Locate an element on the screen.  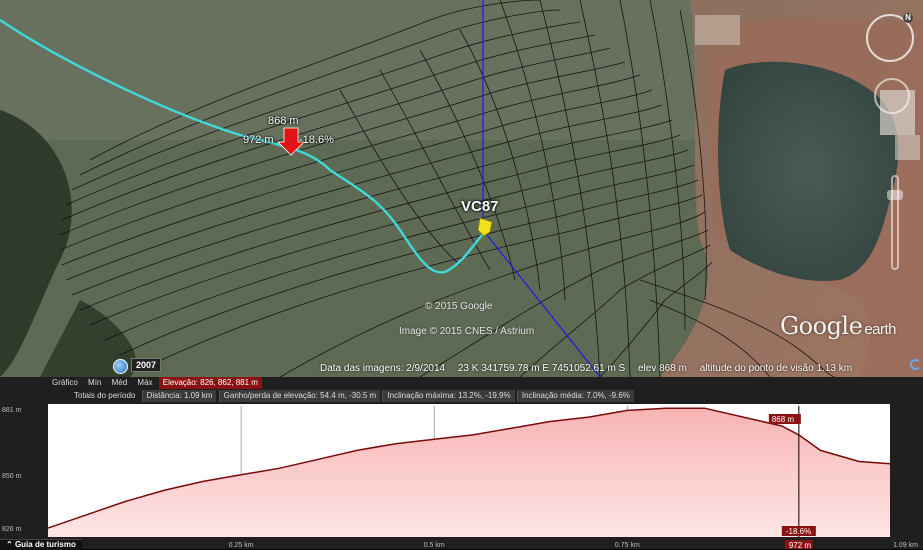
x-tick-label: 0.25 km is located at coordinates (241, 545).